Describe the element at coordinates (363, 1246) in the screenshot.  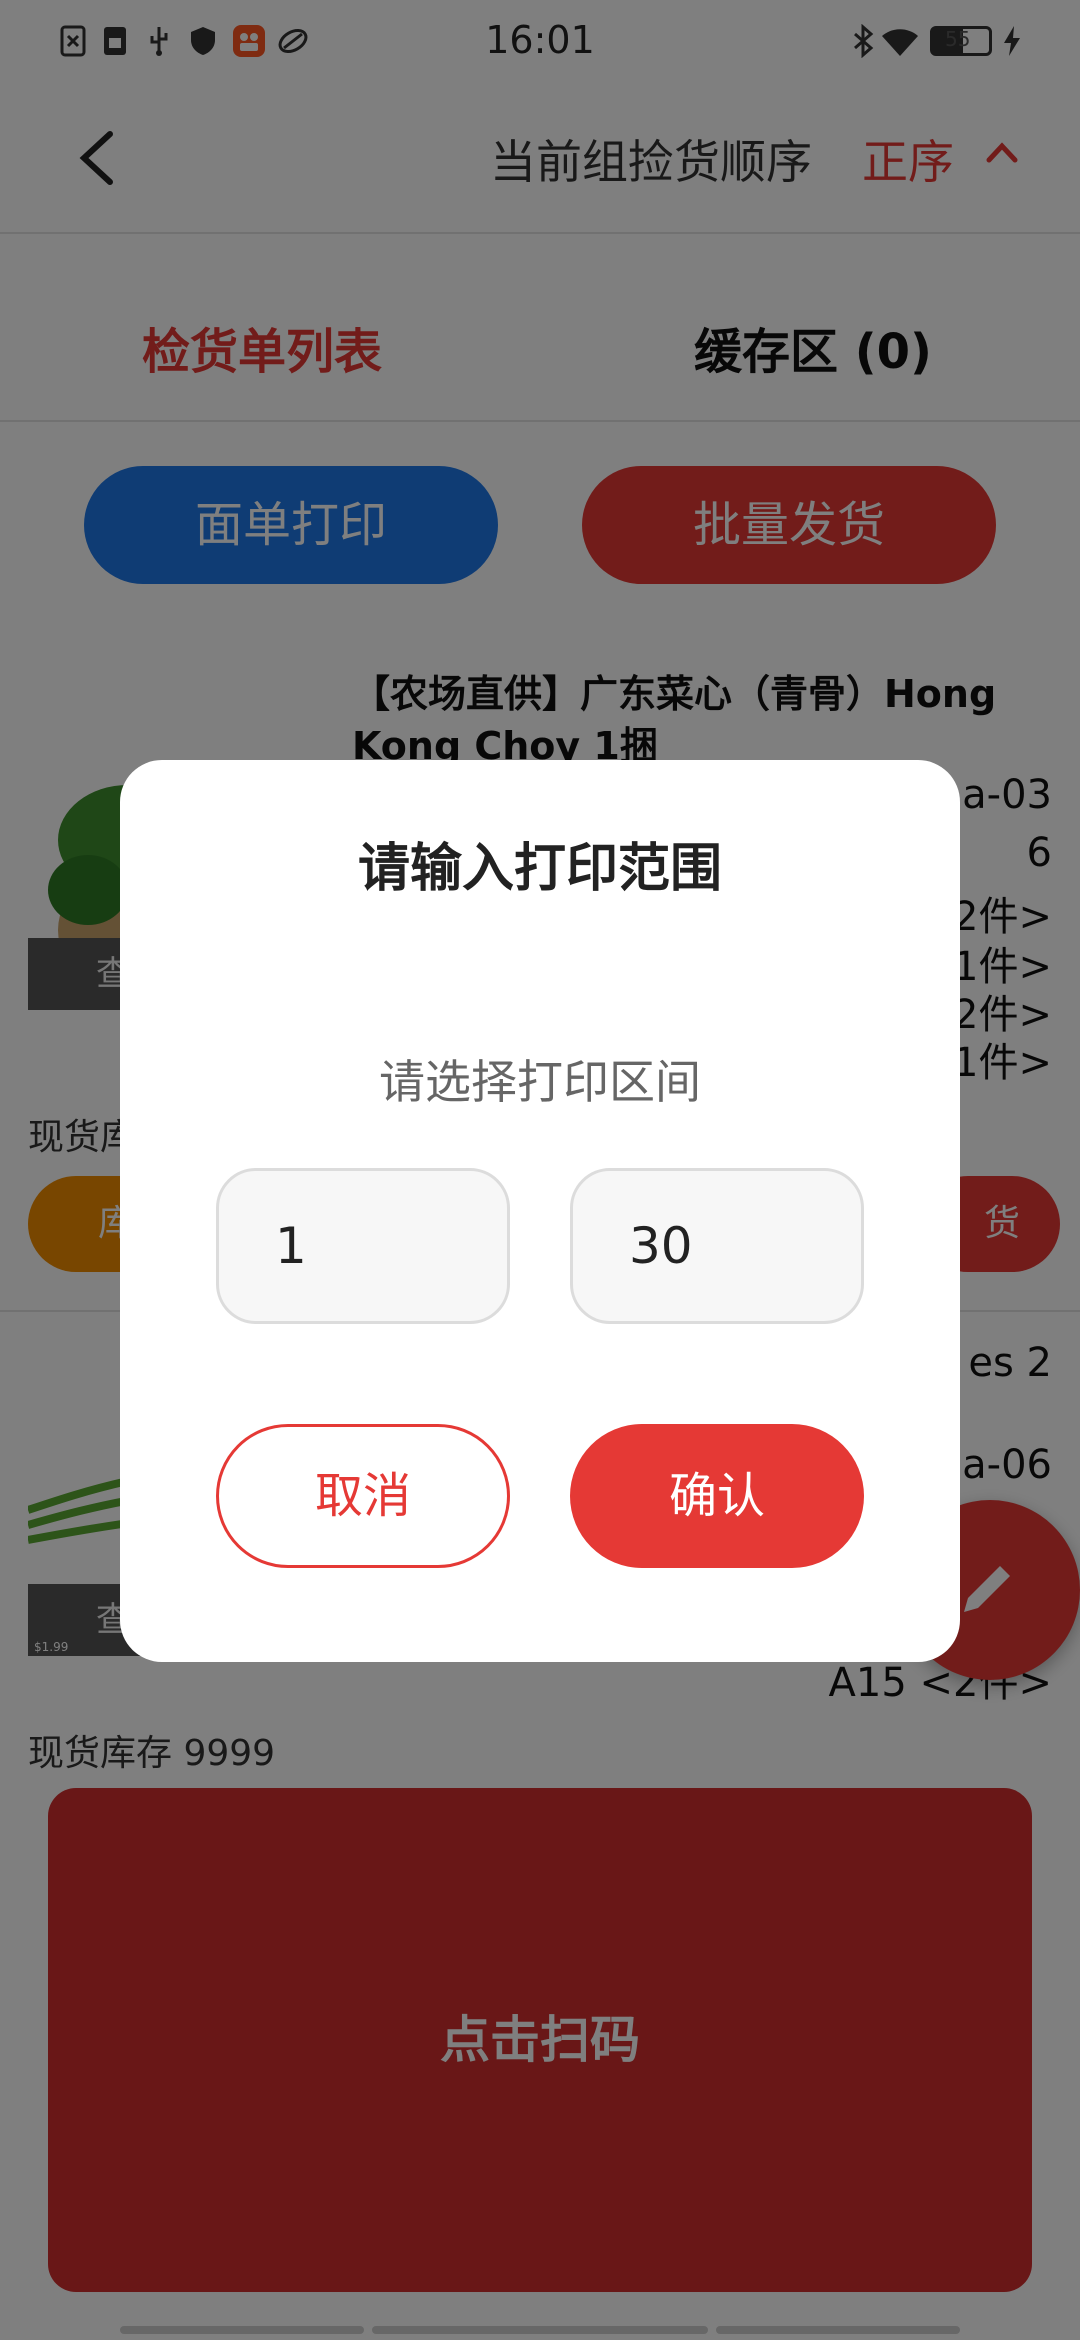
I see `range-start-input: 1` at that location.